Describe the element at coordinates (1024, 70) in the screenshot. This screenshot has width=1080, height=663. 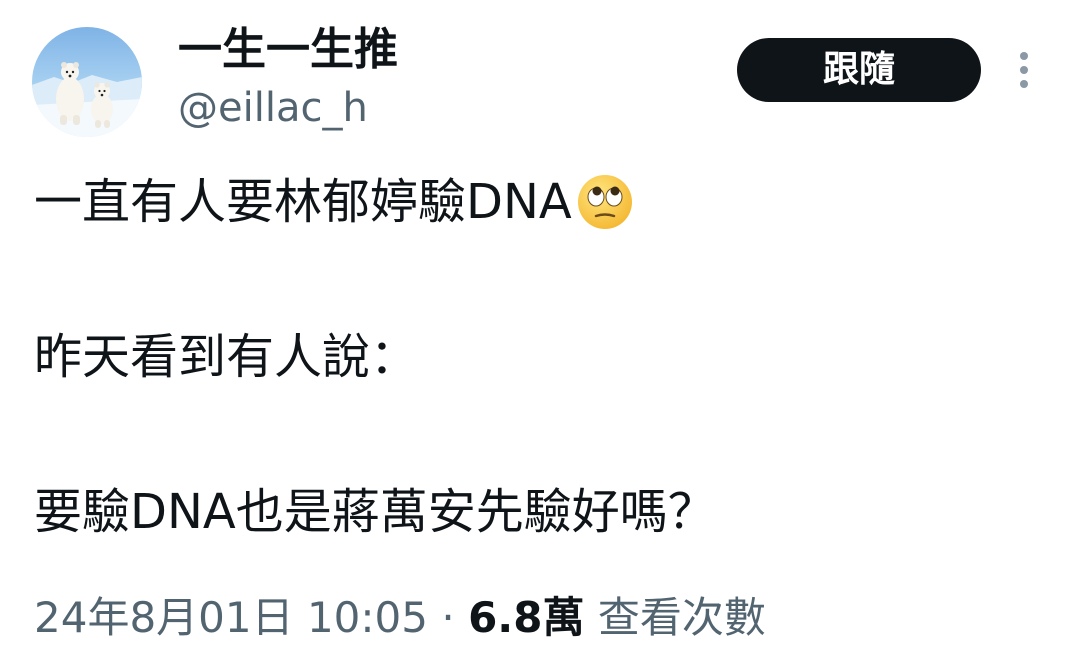
I see `more-options-icon` at that location.